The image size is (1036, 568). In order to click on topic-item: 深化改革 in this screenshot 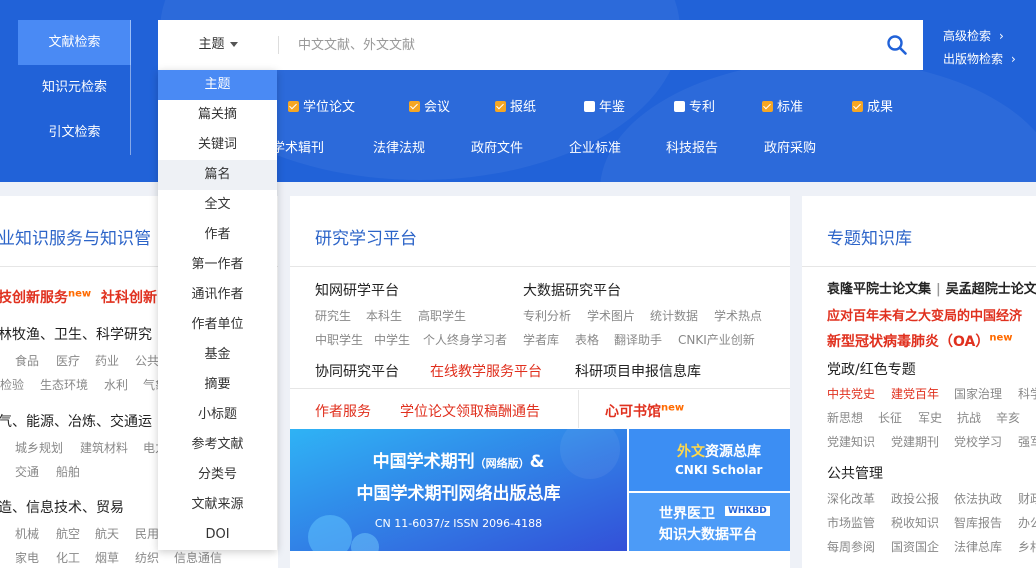, I will do `click(851, 498)`.